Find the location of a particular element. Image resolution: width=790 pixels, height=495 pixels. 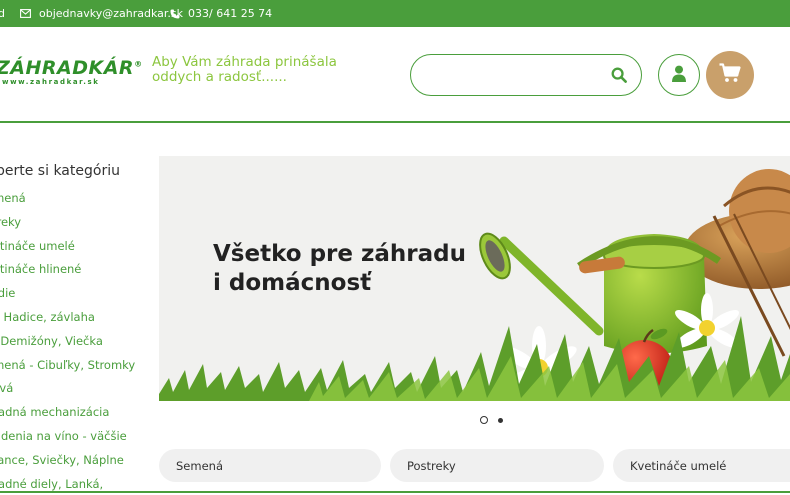

top-bar: d objednavky@zahradkar.sk 033/ 641 25 74 is located at coordinates (395, 13).